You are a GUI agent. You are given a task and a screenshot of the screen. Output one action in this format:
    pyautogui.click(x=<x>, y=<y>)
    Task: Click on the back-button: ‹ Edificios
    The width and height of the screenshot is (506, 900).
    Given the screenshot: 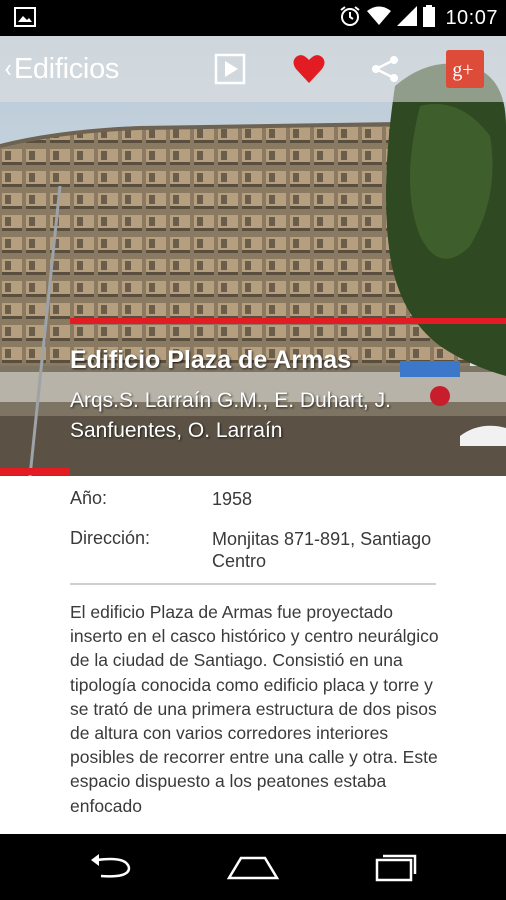 What is the action you would take?
    pyautogui.click(x=61, y=69)
    